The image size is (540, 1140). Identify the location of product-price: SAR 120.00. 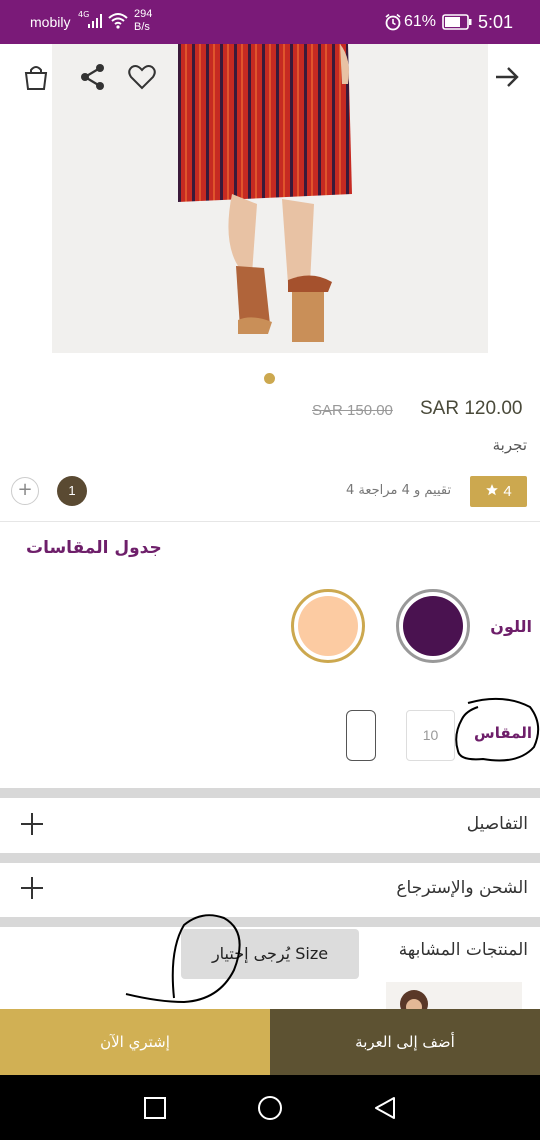
(471, 408).